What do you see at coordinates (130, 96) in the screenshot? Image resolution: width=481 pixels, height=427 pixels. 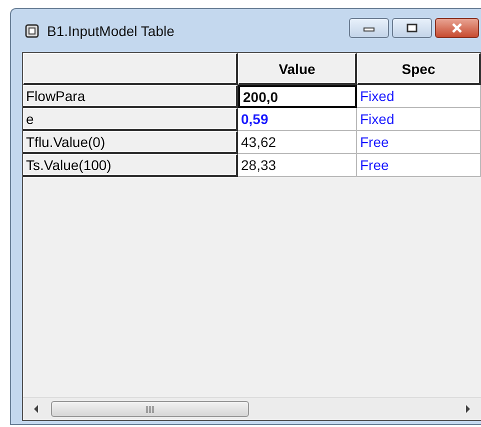 I see `row-header: FlowPara` at bounding box center [130, 96].